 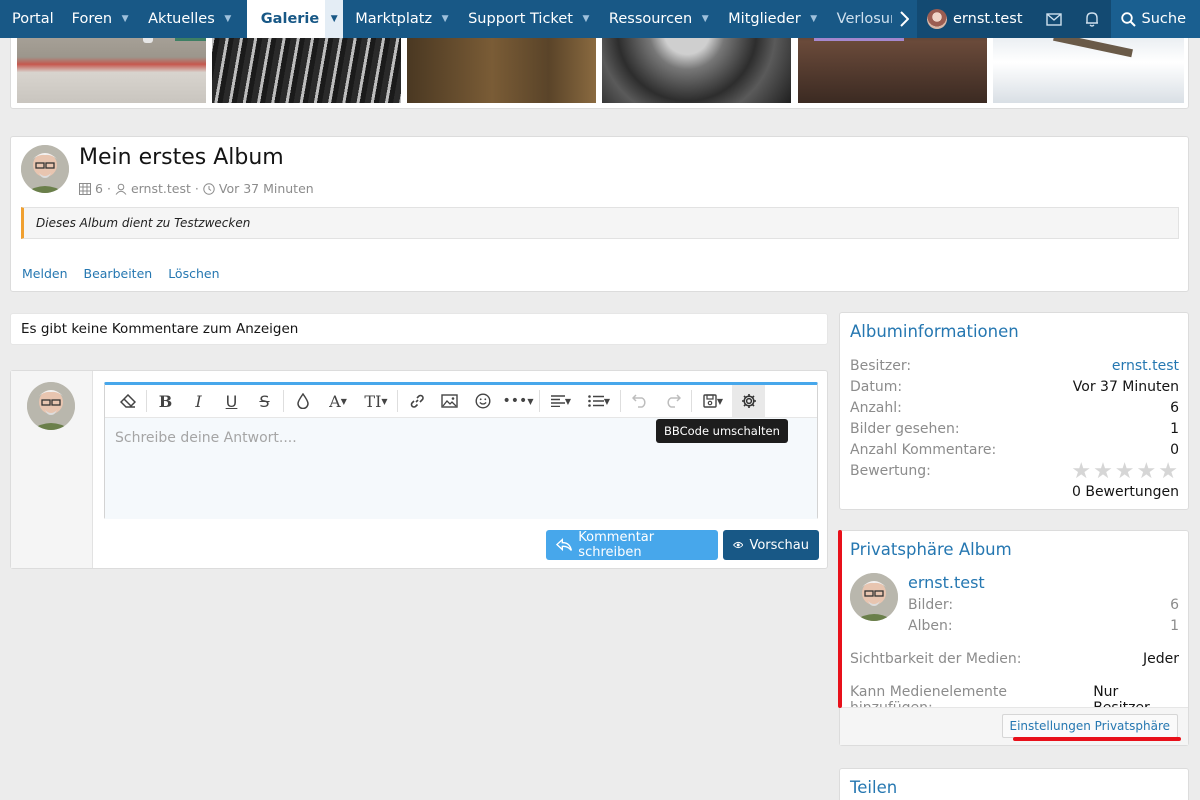 I want to click on color-drop-icon, so click(x=302, y=401).